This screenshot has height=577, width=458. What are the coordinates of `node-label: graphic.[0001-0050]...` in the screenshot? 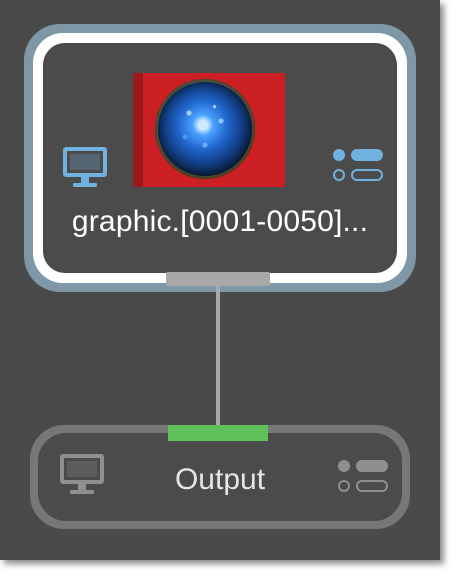 It's located at (220, 221).